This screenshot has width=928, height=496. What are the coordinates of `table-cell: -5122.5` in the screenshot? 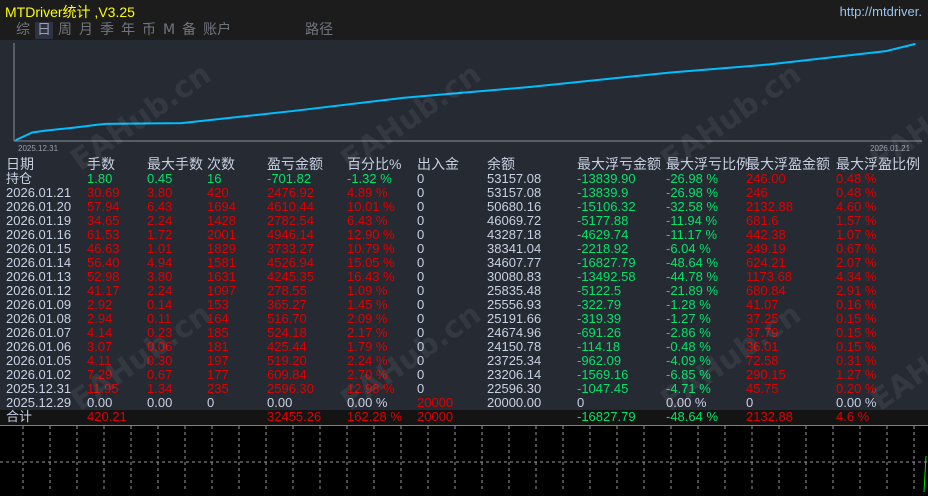 It's located at (599, 290).